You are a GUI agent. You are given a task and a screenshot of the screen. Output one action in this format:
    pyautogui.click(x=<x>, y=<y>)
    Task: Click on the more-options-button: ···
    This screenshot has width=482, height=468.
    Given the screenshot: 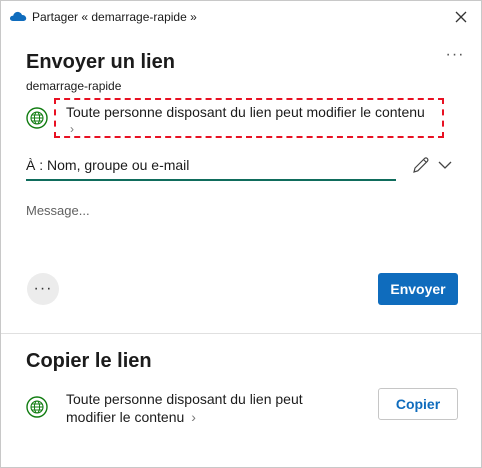 What is the action you would take?
    pyautogui.click(x=455, y=55)
    